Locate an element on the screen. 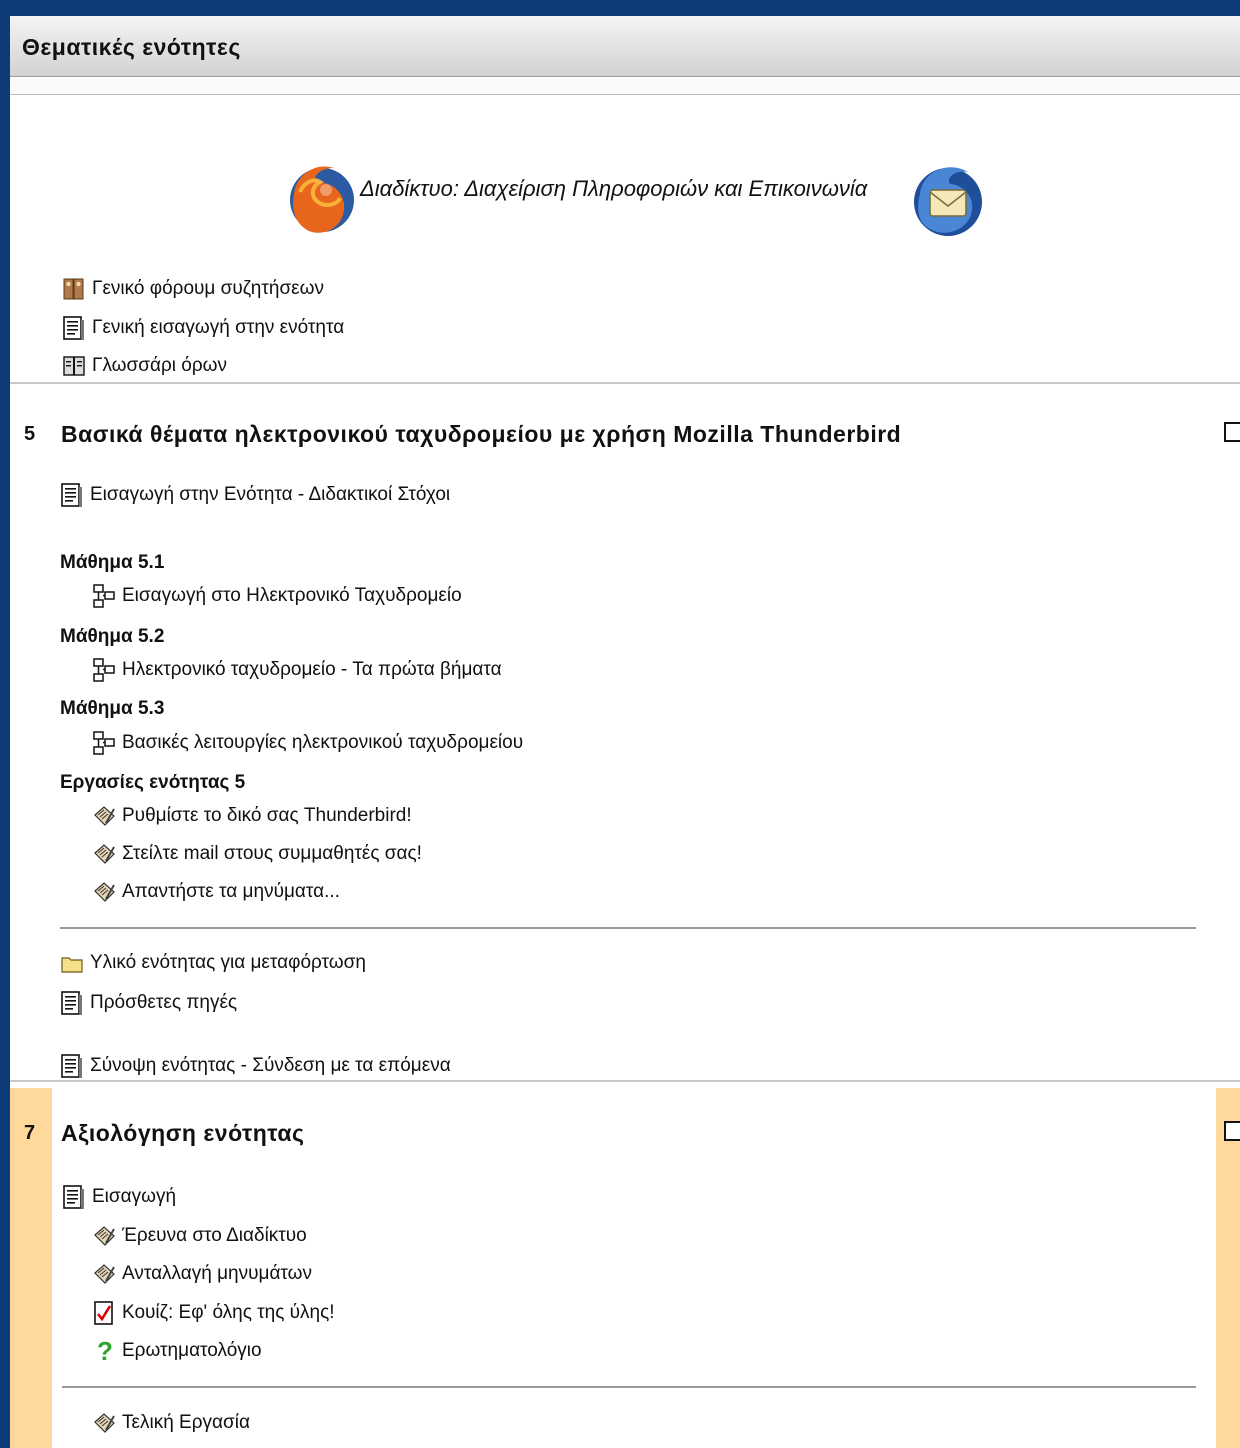  summary-link: Σύνοψη ενότητας - Σύνδεση με τα επόμενα is located at coordinates (255, 1066).